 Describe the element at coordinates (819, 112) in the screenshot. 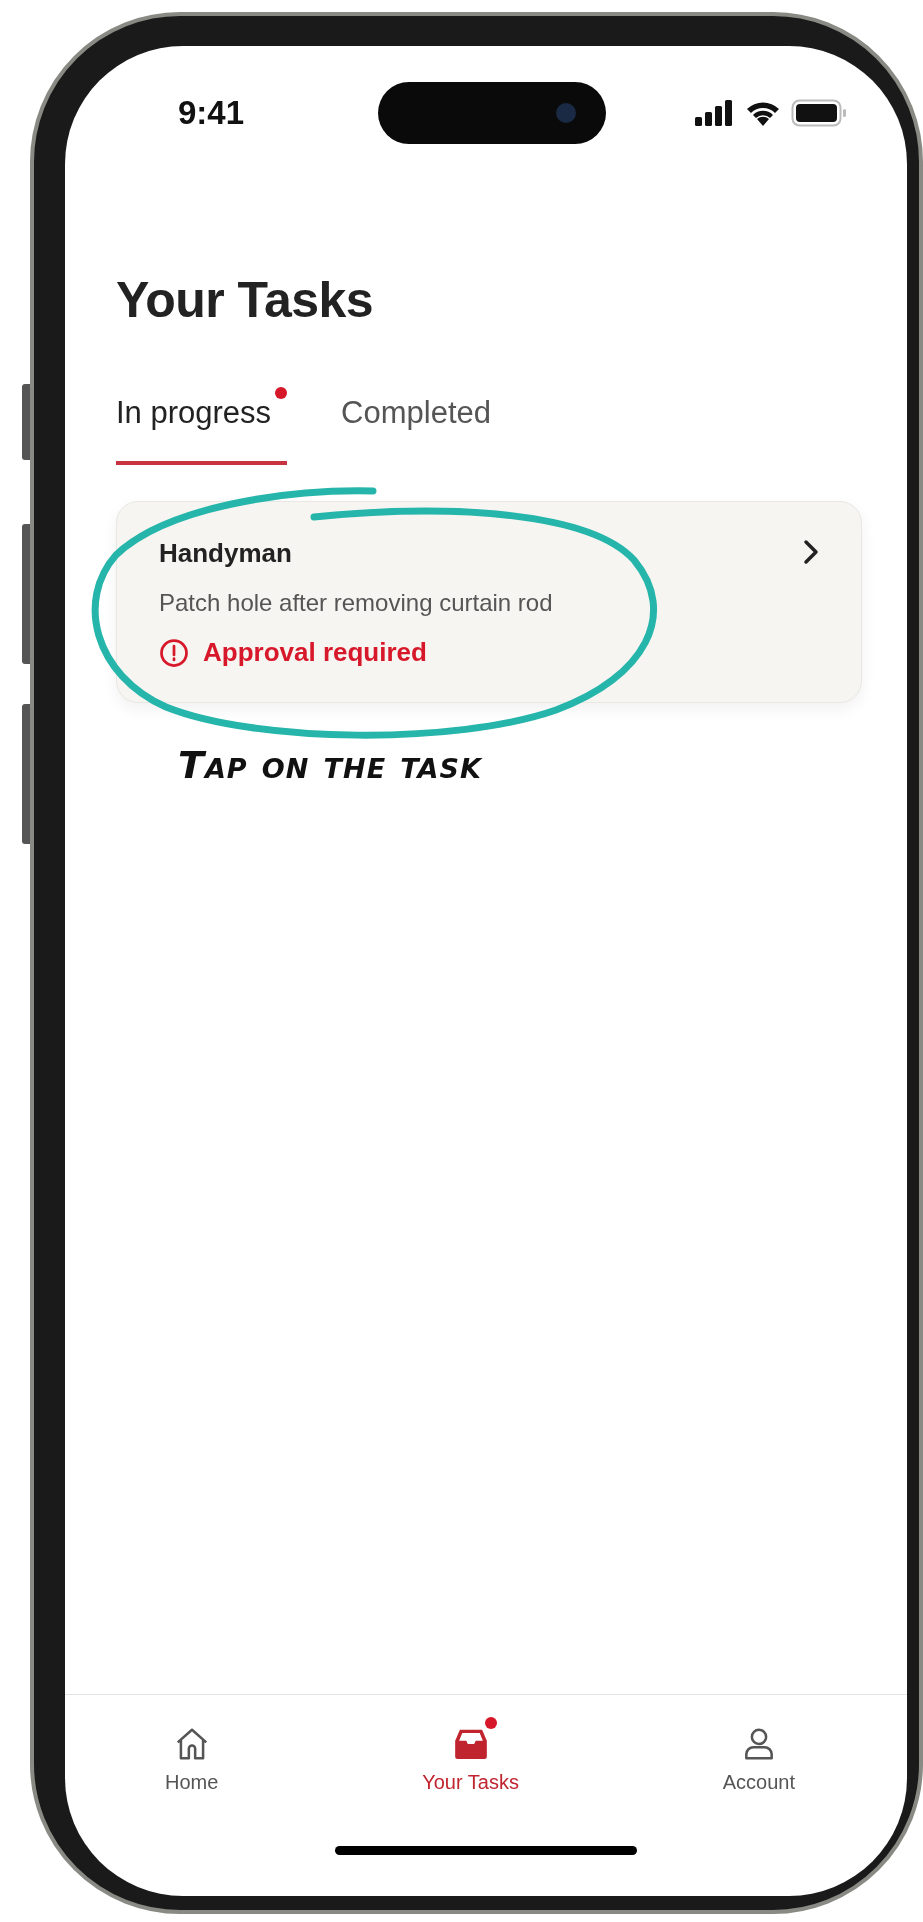

I see `battery-icon` at that location.